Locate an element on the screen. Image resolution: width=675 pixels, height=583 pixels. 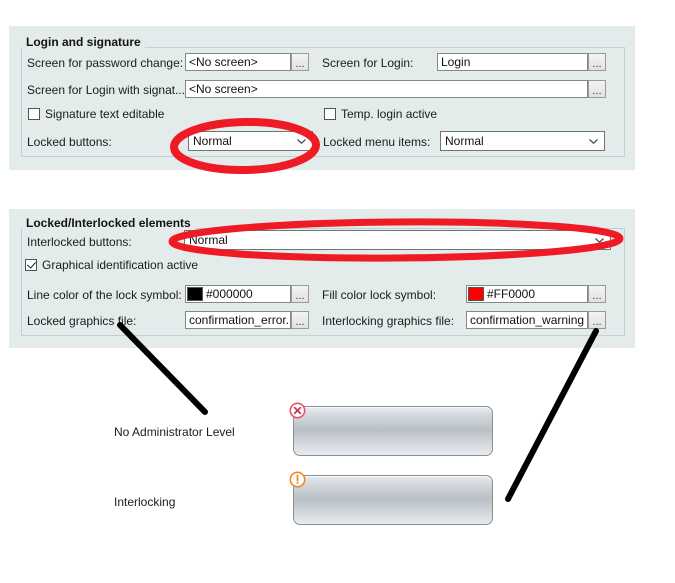
locked-graphics-file-field: confirmation_error. is located at coordinates (238, 320).